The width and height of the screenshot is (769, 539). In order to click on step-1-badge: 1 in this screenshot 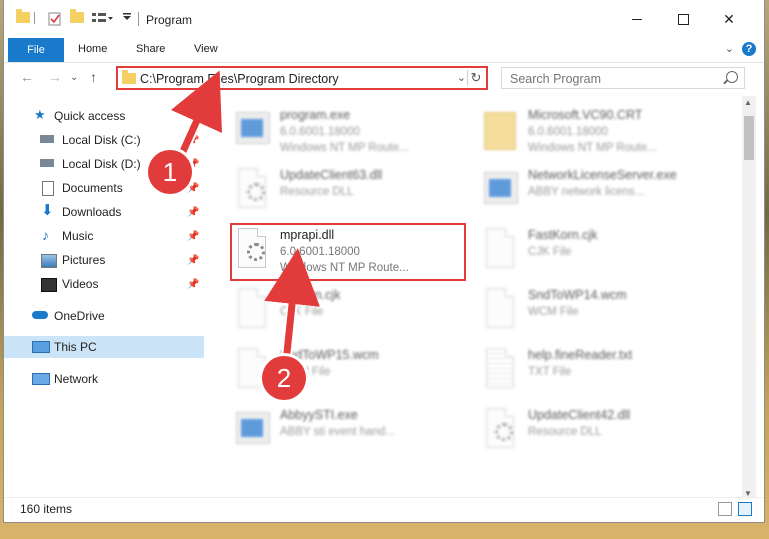, I will do `click(170, 172)`.